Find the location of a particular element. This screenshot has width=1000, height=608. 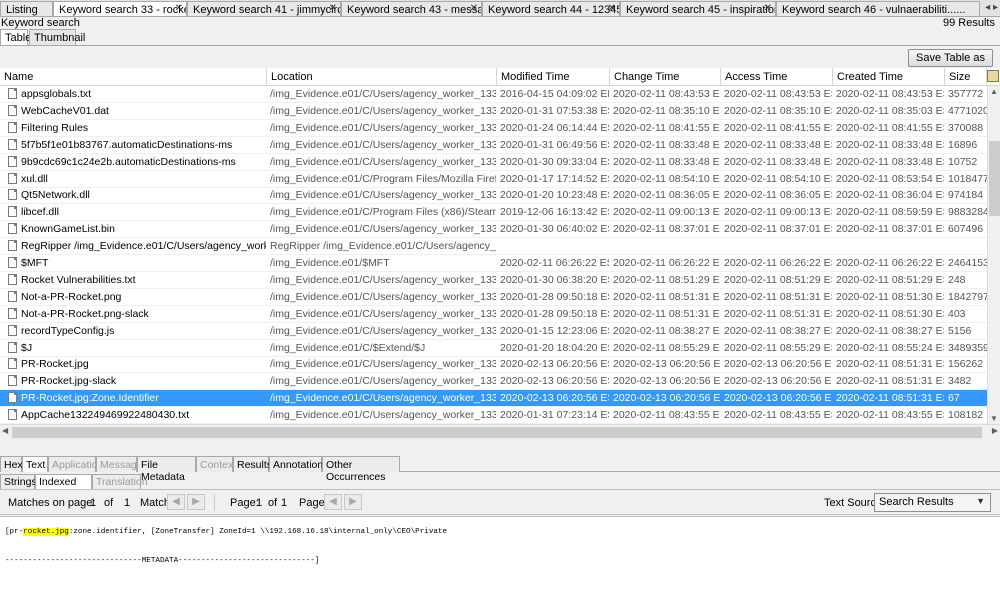

tab-keyword-search-44: Keyword search 44 - 123456 ✕ is located at coordinates (551, 8).